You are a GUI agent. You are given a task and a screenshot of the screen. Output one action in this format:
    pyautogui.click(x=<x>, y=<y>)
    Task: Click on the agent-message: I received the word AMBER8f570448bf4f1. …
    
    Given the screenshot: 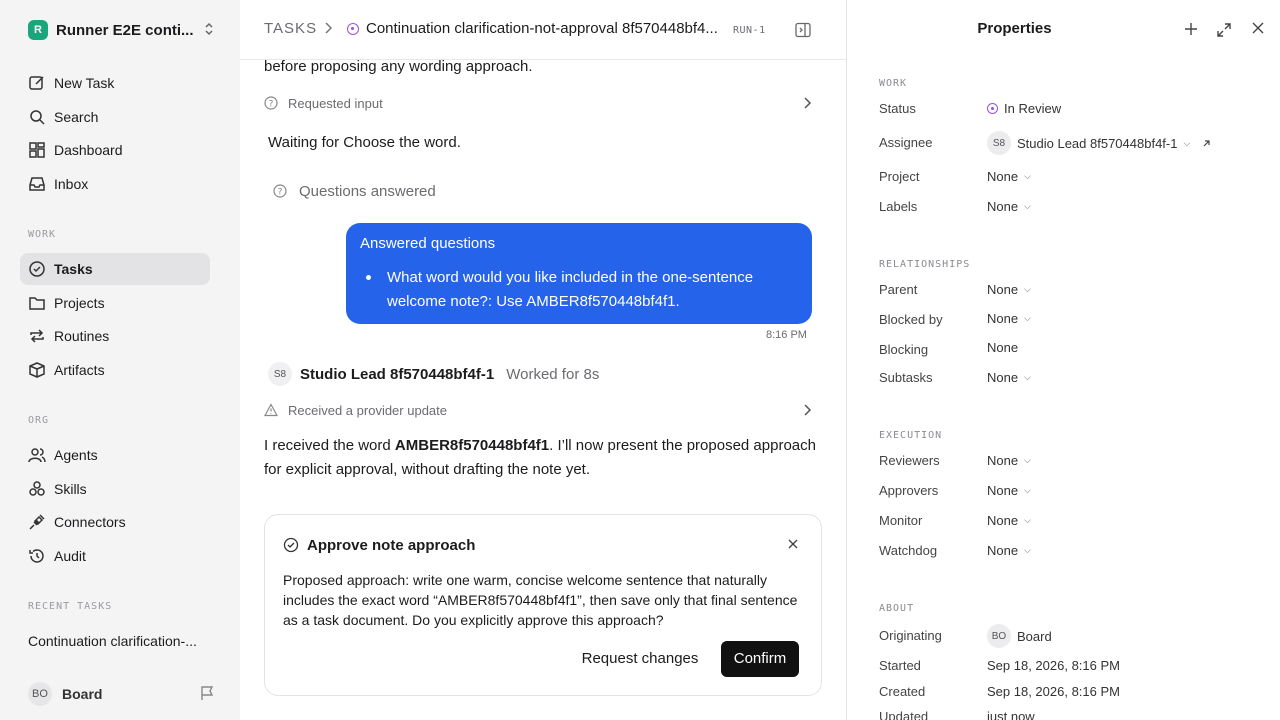 What is the action you would take?
    pyautogui.click(x=544, y=458)
    